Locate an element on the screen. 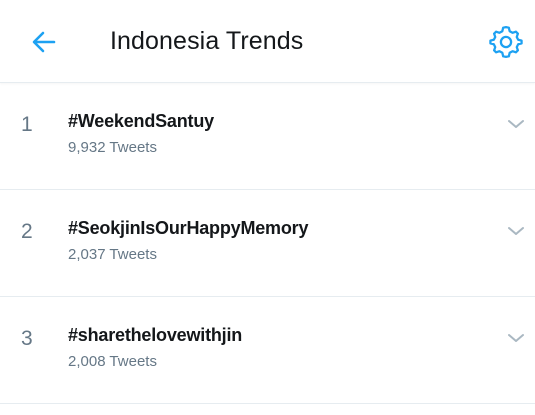 Image resolution: width=535 pixels, height=415 pixels. trend-hashtag: #WeekendSantuy is located at coordinates (141, 121).